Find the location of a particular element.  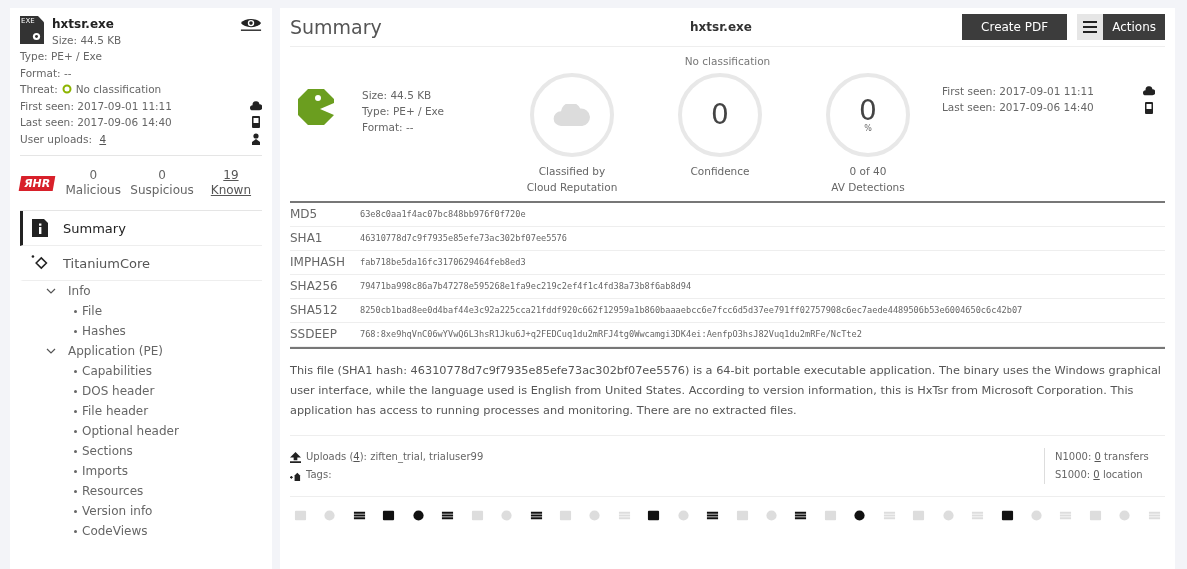

file-detail: Size: 44.5 KB is located at coordinates (397, 95).